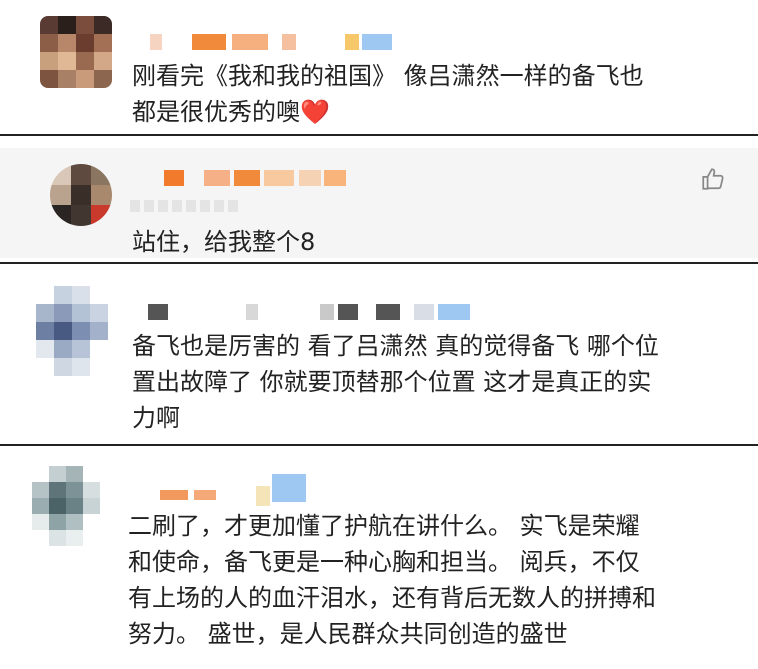  I want to click on comment-text: 站住，给我整个8, so click(224, 242).